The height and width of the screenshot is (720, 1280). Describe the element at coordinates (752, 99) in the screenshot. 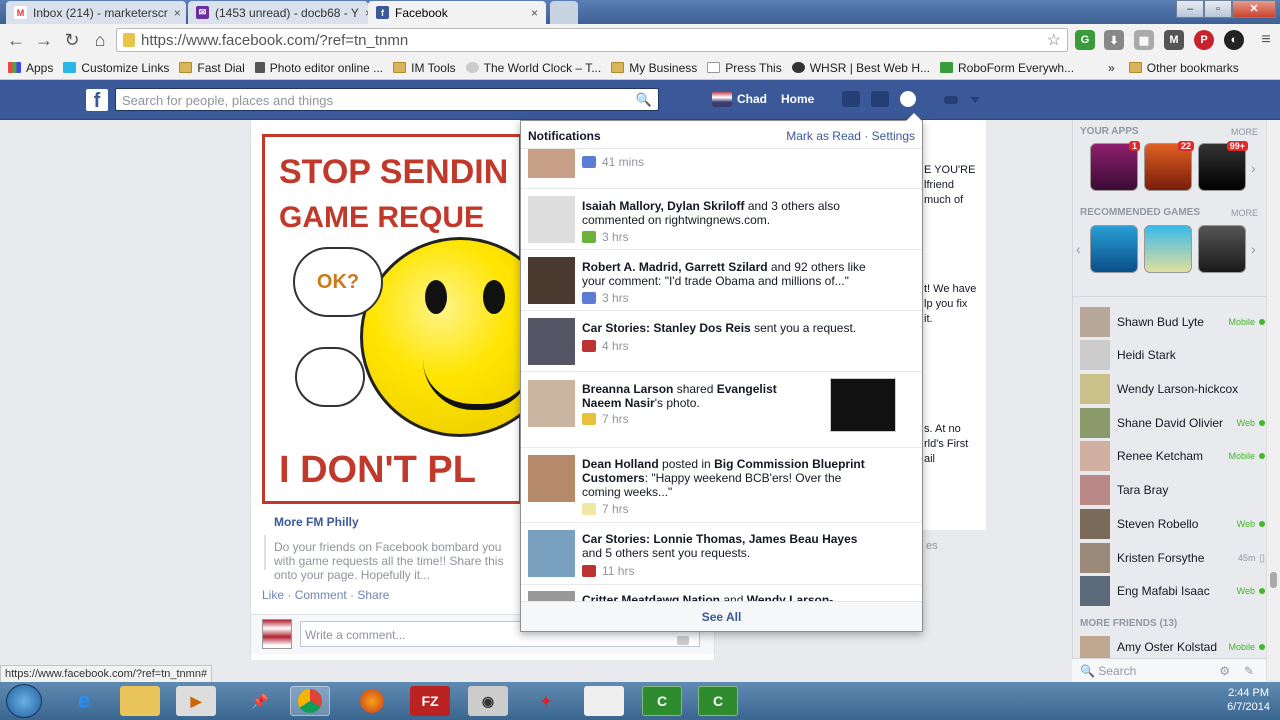

I see `profile-link: Chad` at that location.